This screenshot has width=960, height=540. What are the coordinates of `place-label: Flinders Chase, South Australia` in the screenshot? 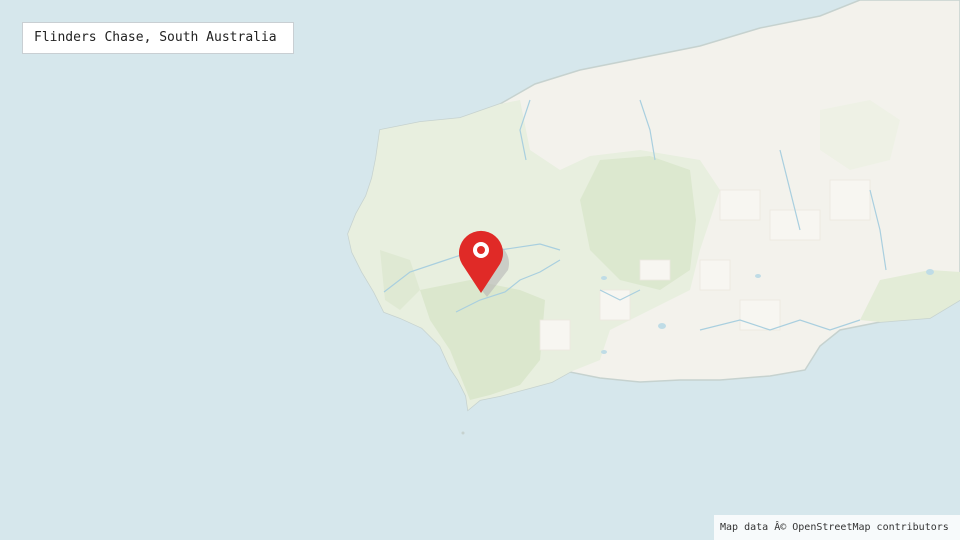 It's located at (158, 38).